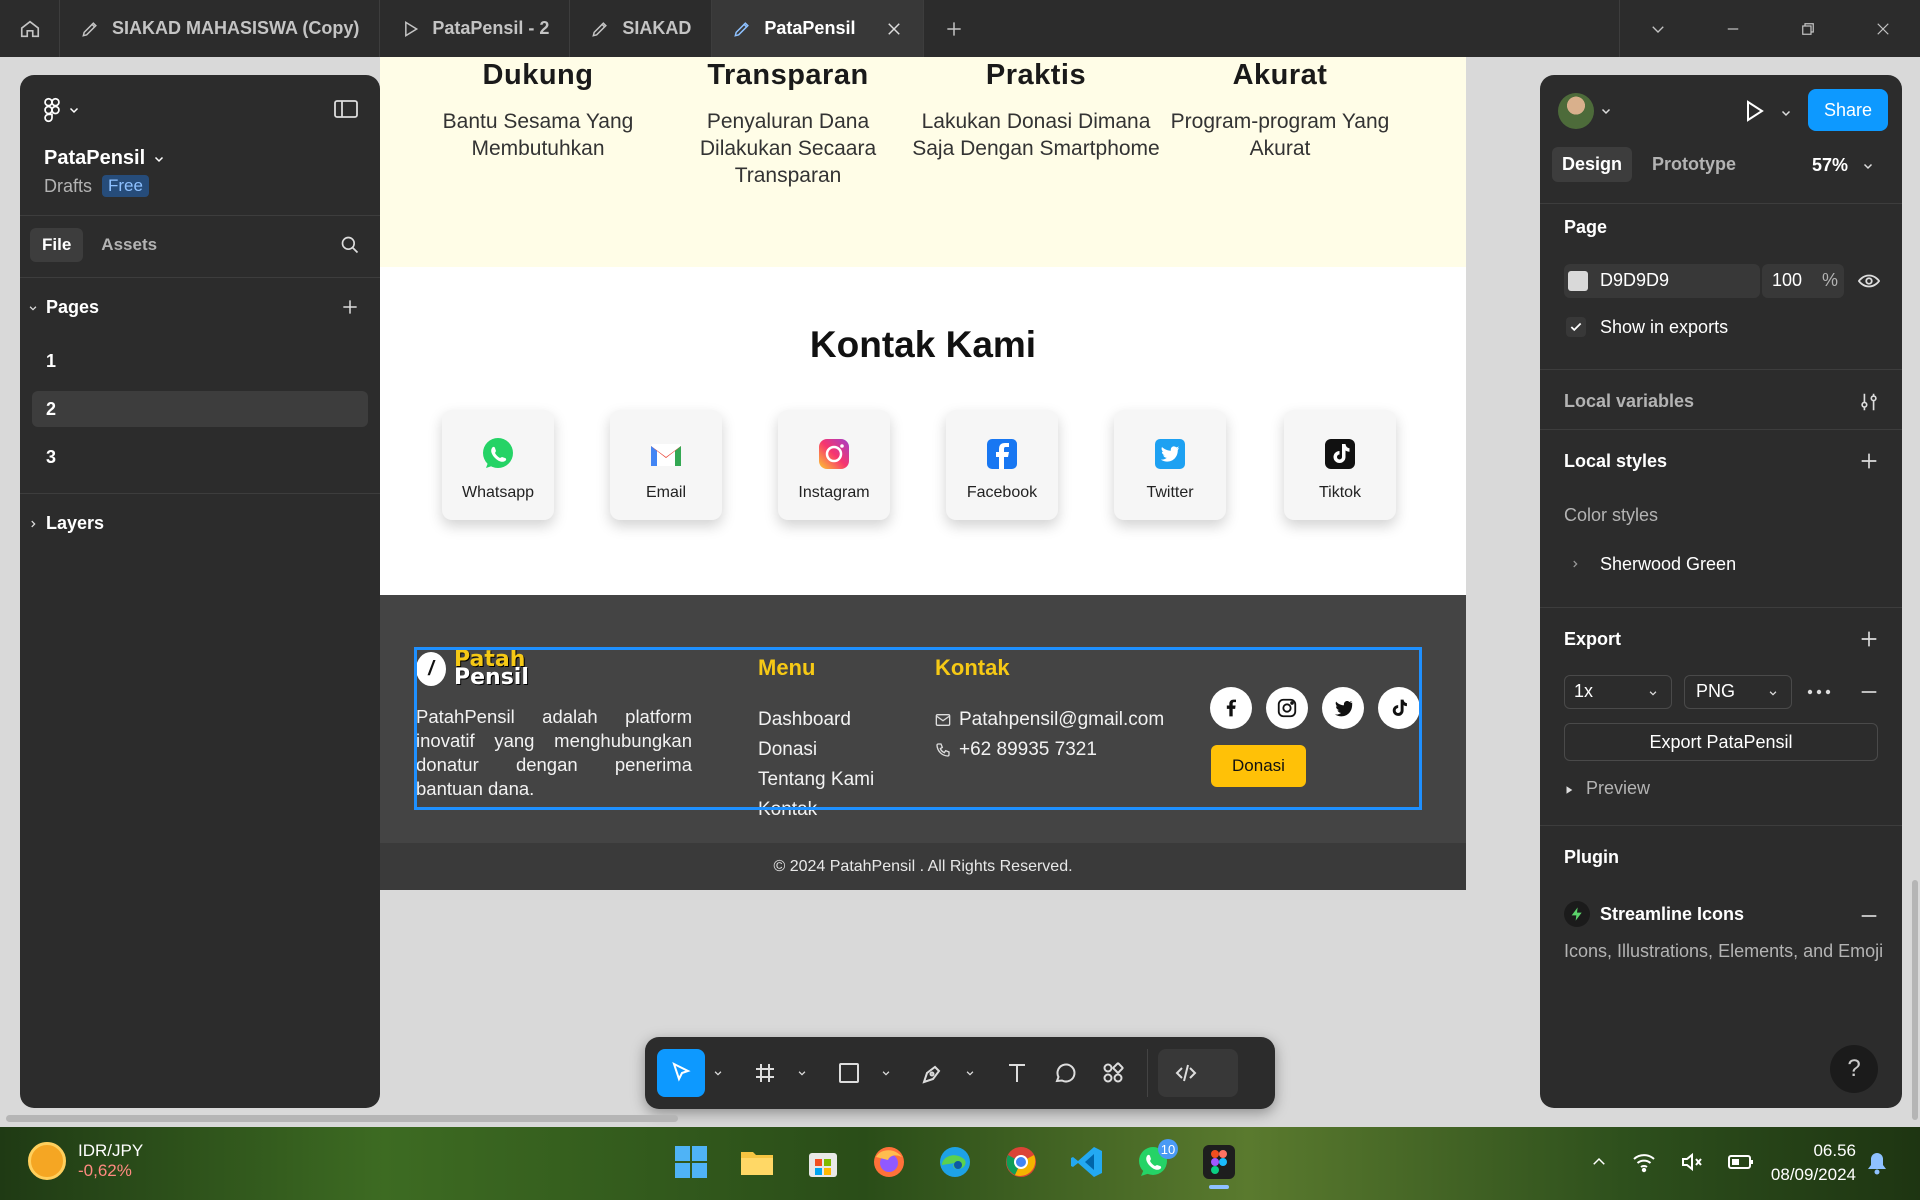  Describe the element at coordinates (718, 1073) in the screenshot. I see `move-tool-menu` at that location.